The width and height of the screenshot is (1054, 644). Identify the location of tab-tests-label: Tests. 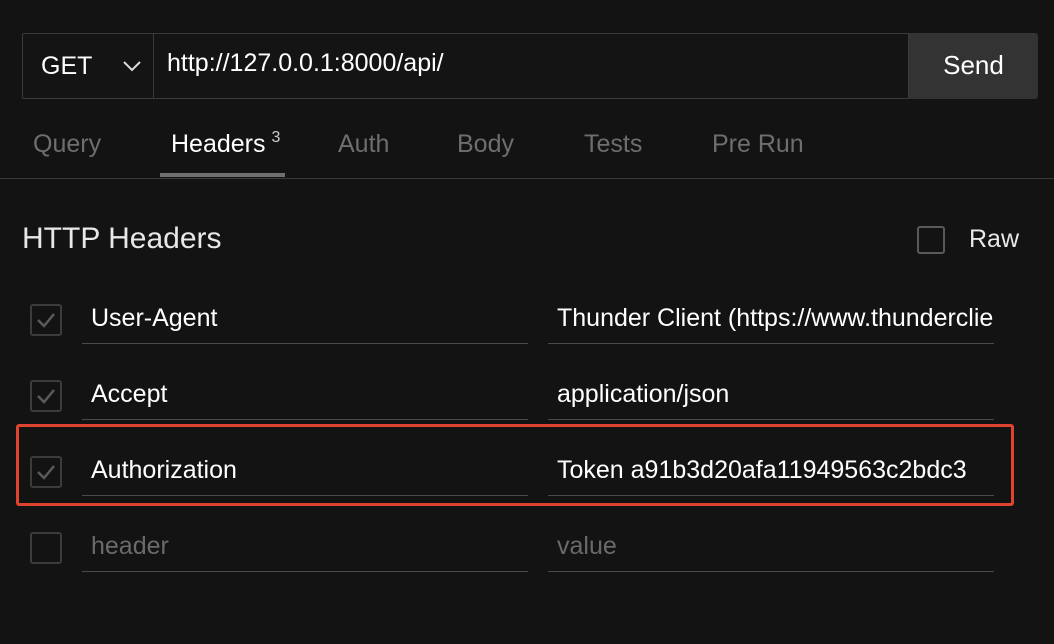
(613, 144).